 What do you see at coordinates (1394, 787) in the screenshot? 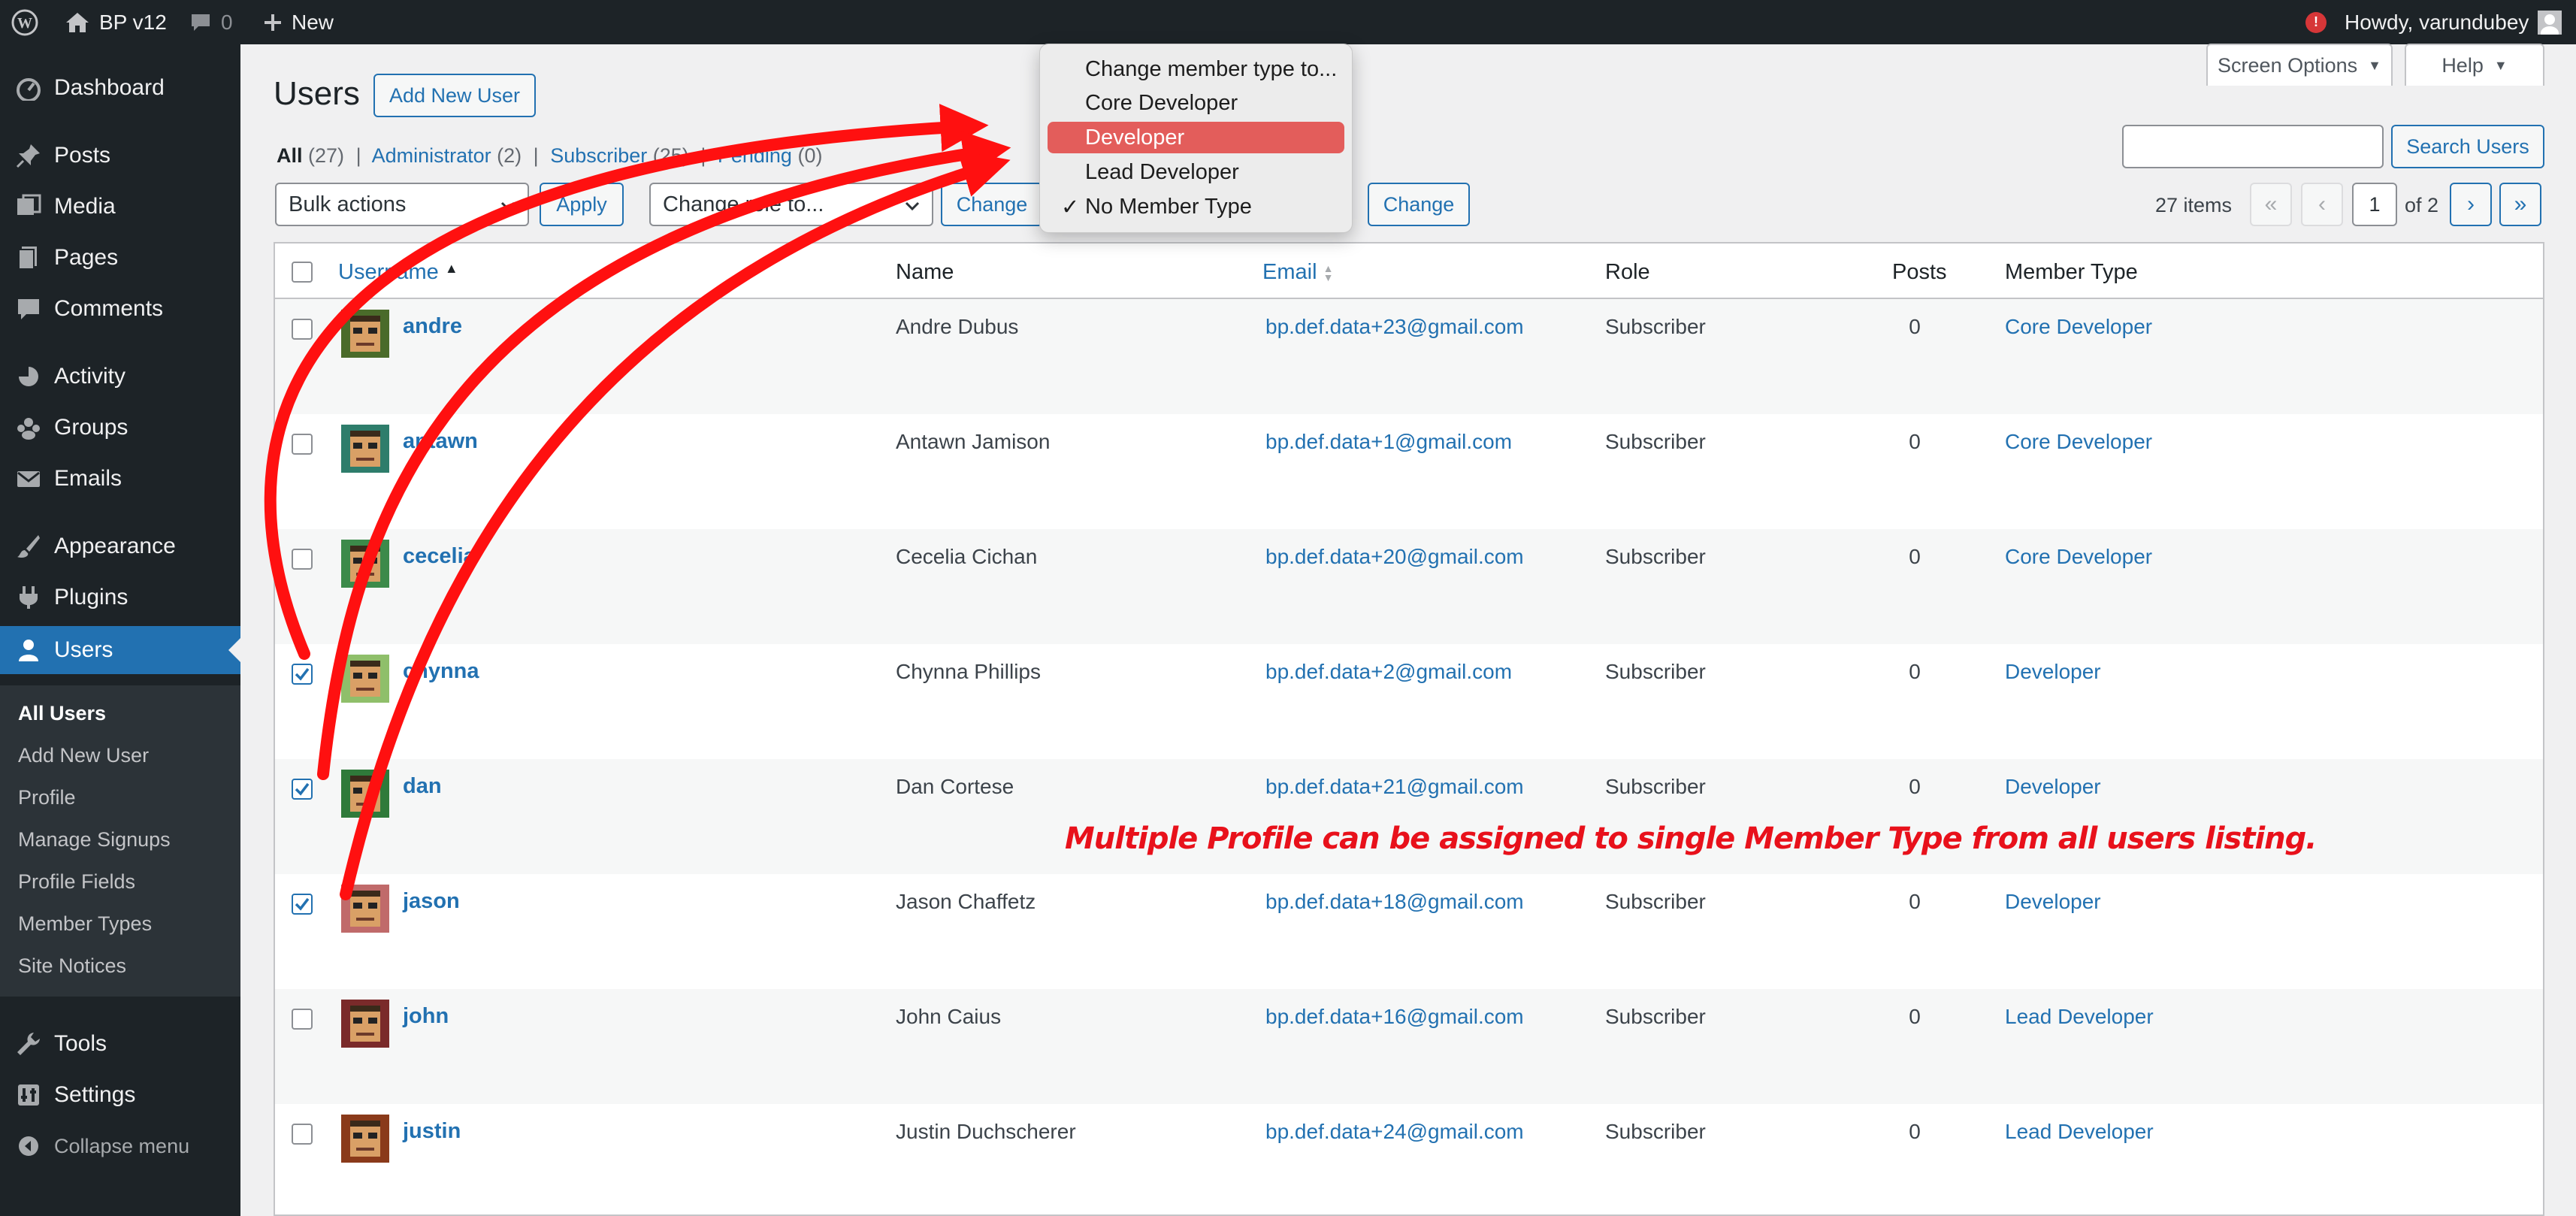
I see `email-link: bp.def.data+21@gmail.com` at bounding box center [1394, 787].